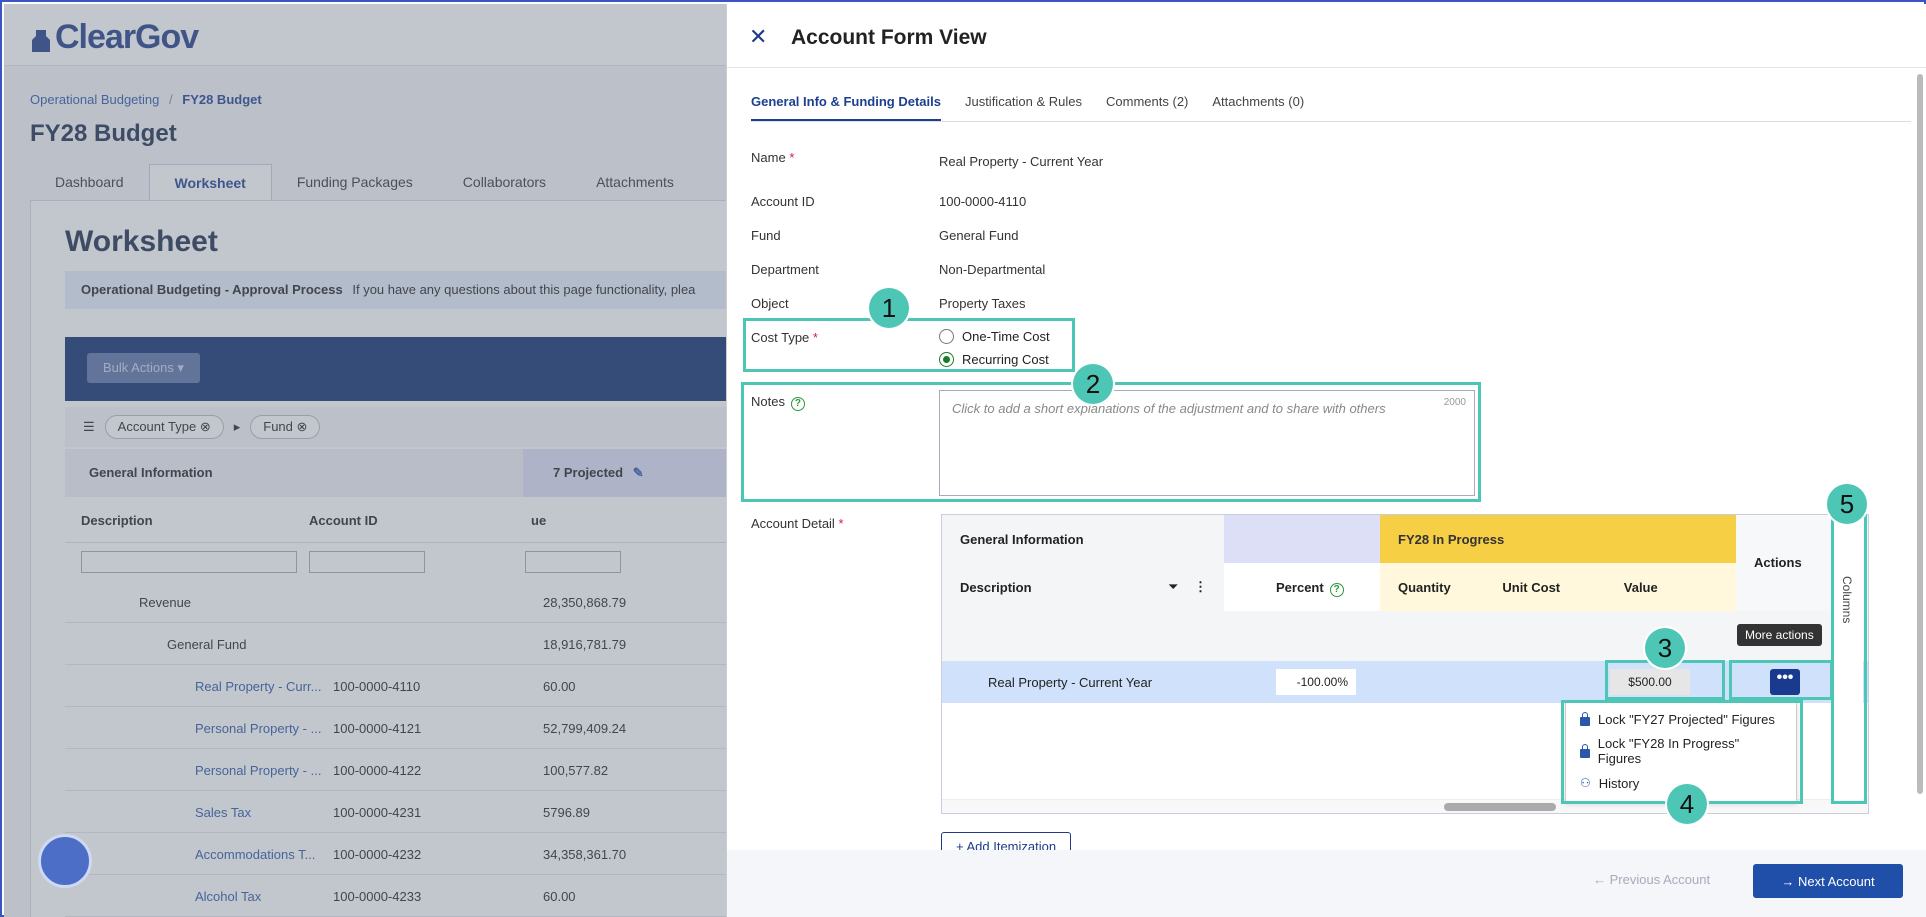  Describe the element at coordinates (1785, 682) in the screenshot. I see `more-actions-button: •••` at that location.